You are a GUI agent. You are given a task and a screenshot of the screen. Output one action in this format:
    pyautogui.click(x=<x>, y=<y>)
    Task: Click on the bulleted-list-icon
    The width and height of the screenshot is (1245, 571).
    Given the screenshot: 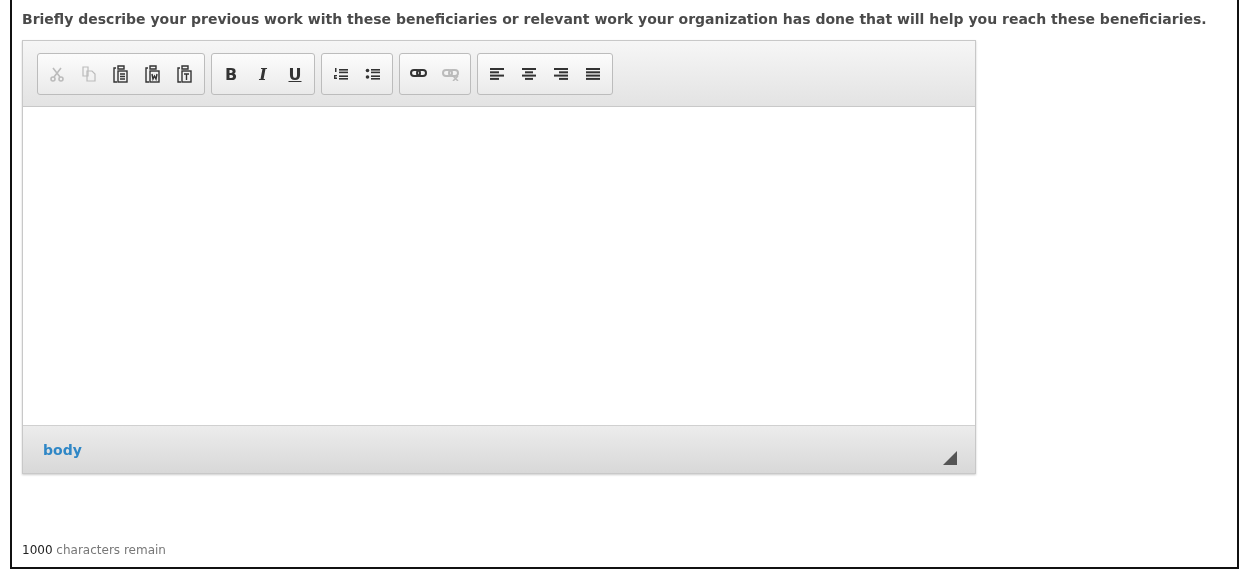 What is the action you would take?
    pyautogui.click(x=373, y=74)
    